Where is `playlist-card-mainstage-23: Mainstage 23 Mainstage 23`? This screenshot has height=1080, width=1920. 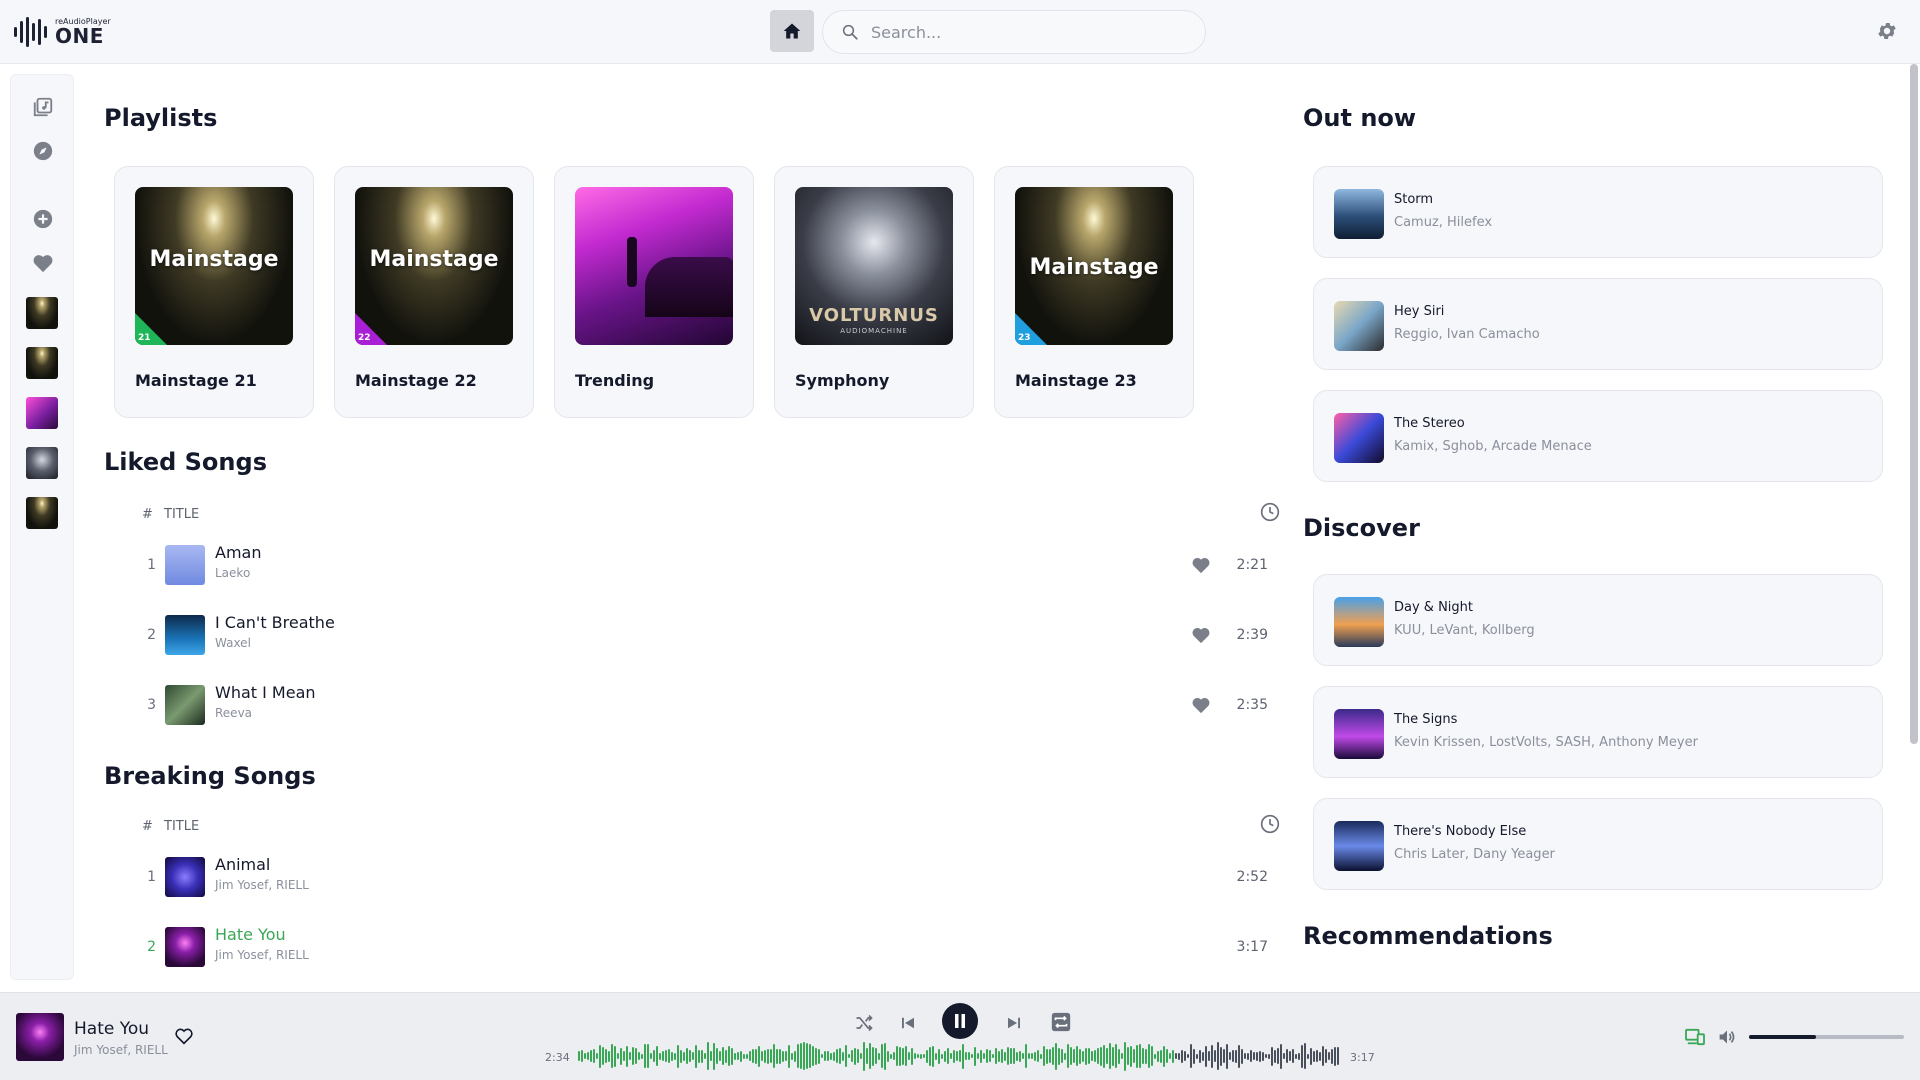
playlist-card-mainstage-23: Mainstage 23 Mainstage 23 is located at coordinates (1094, 292).